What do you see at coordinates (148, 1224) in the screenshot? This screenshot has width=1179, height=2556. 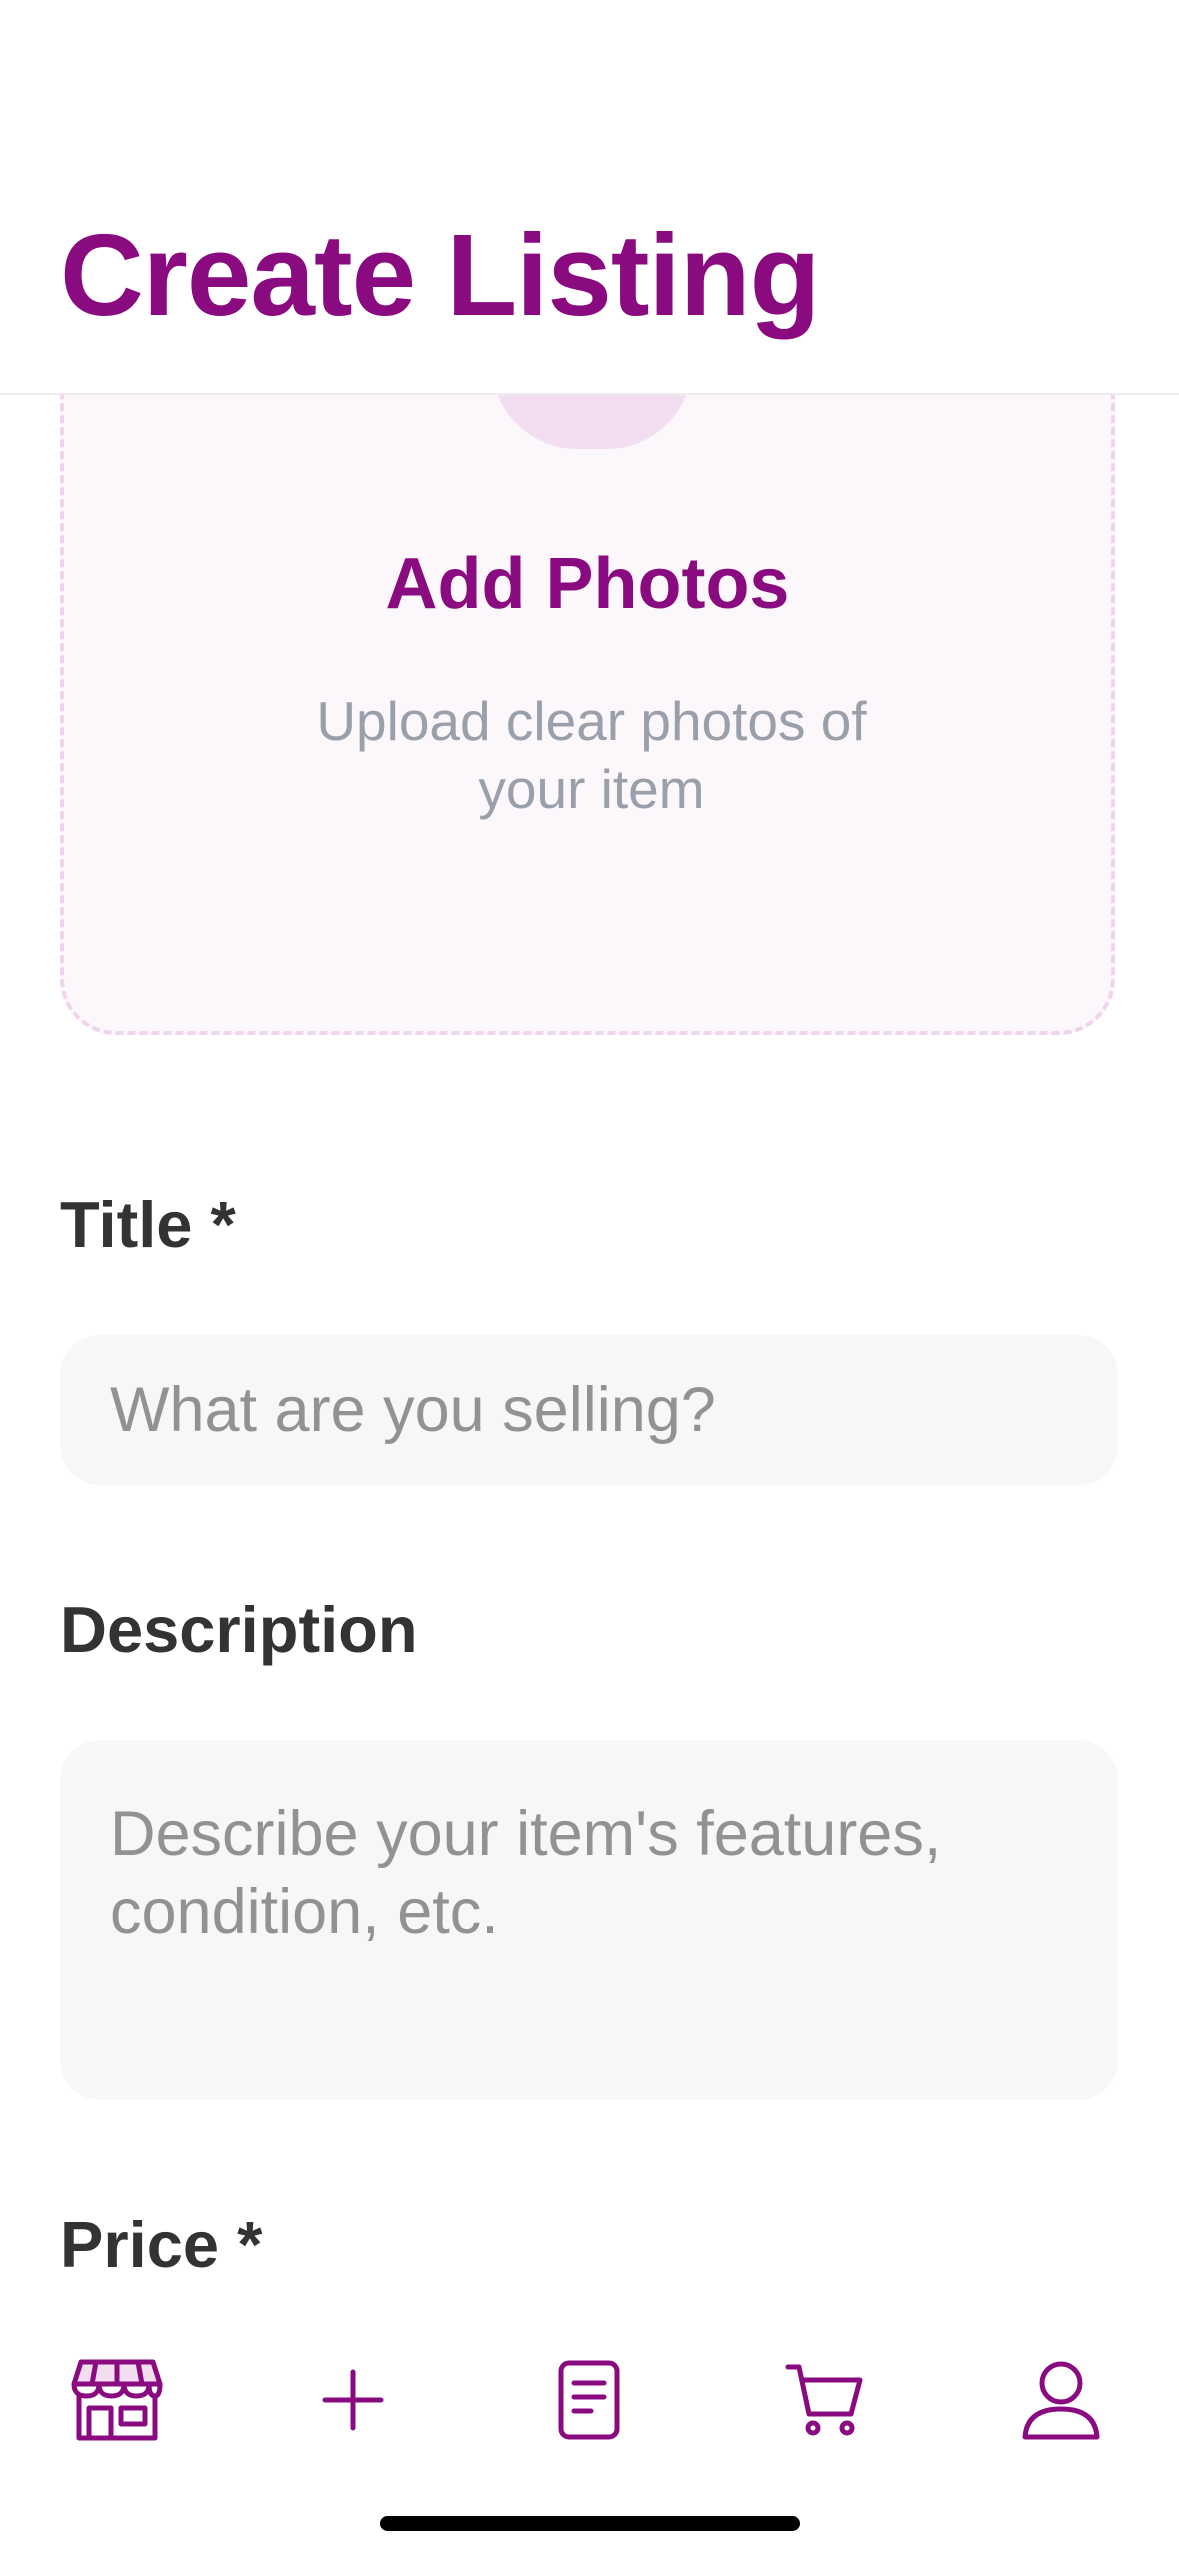 I see `title-label: Title *` at bounding box center [148, 1224].